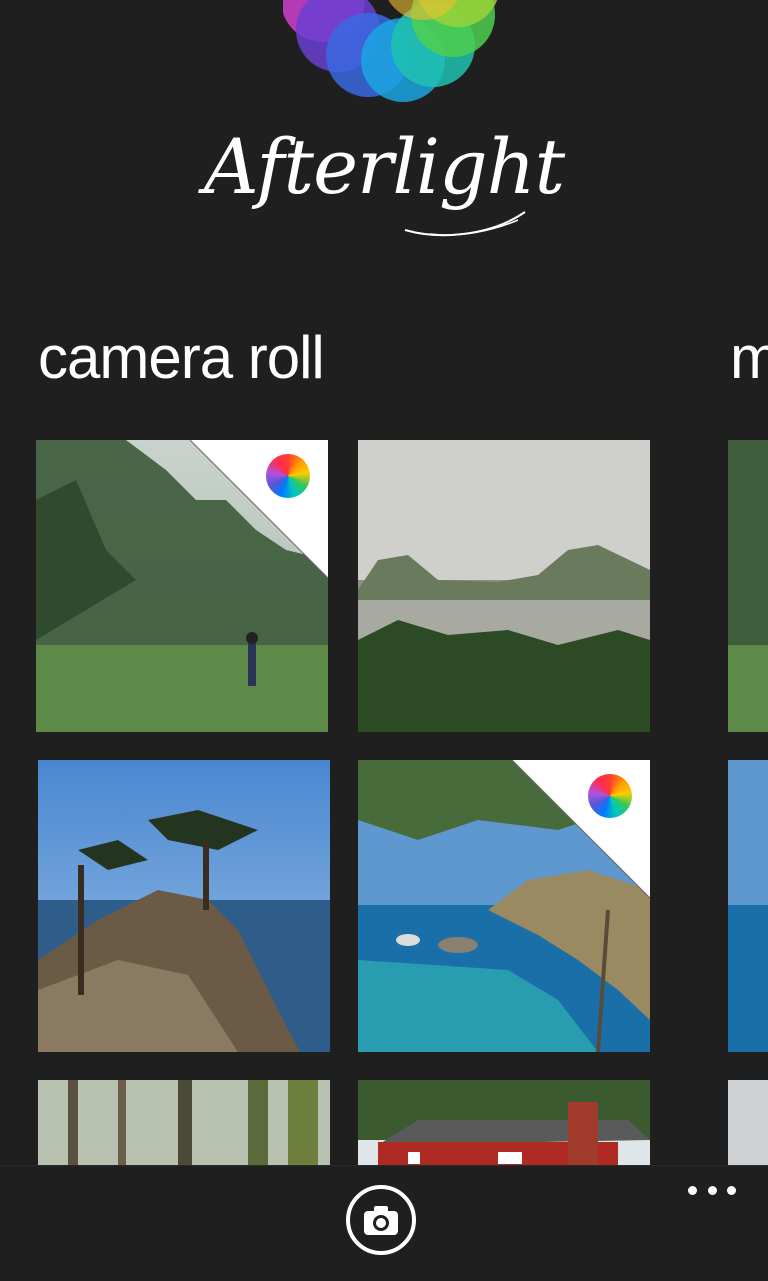 This screenshot has height=1281, width=768. I want to click on camera-button, so click(381, 1220).